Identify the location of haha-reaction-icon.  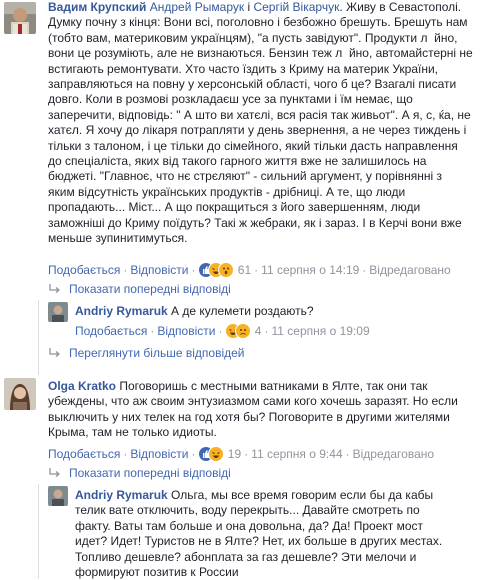
(216, 454).